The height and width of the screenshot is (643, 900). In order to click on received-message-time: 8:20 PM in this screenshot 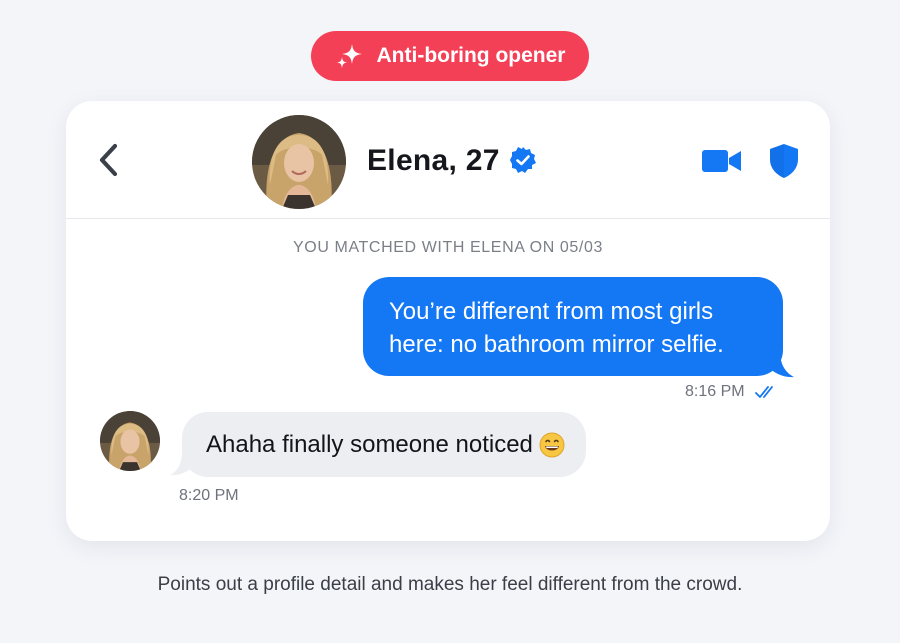, I will do `click(209, 495)`.